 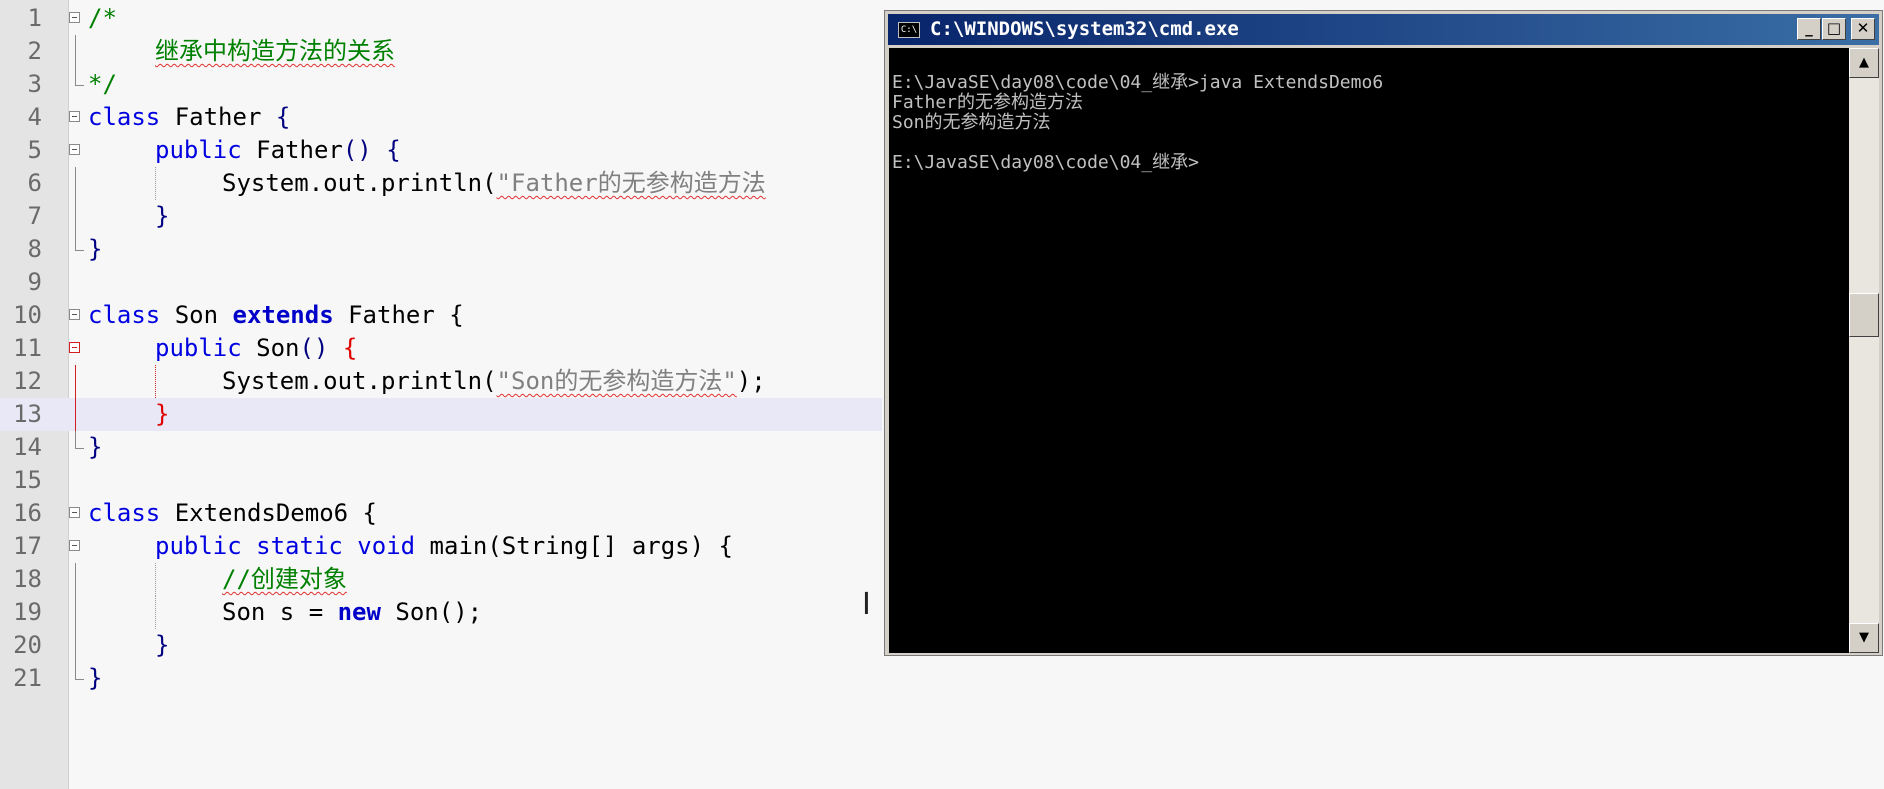 I want to click on line-number: 10, so click(x=27, y=315).